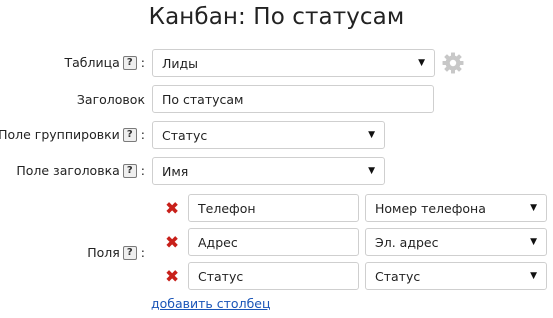  Describe the element at coordinates (276, 17) in the screenshot. I see `page-title: Канбан: По статусам` at that location.